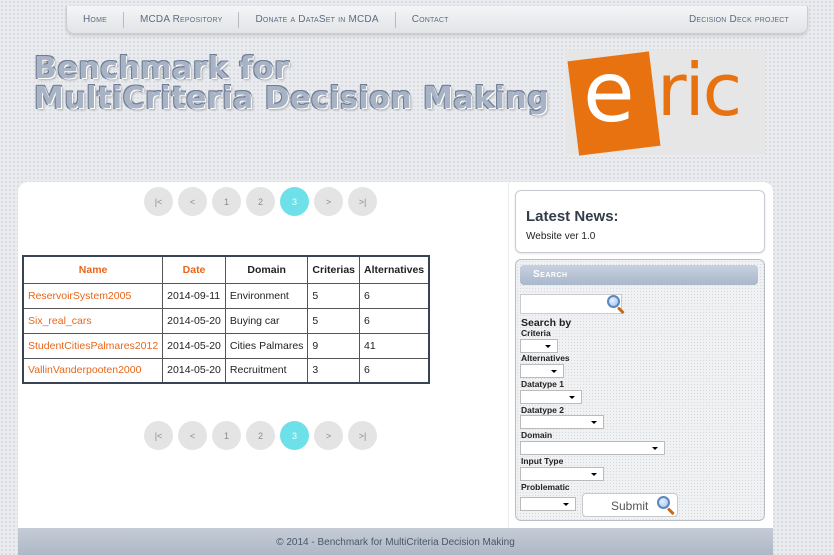 The width and height of the screenshot is (834, 555). Describe the element at coordinates (640, 221) in the screenshot. I see `news-box: Latest News: Website ver 1.0` at that location.